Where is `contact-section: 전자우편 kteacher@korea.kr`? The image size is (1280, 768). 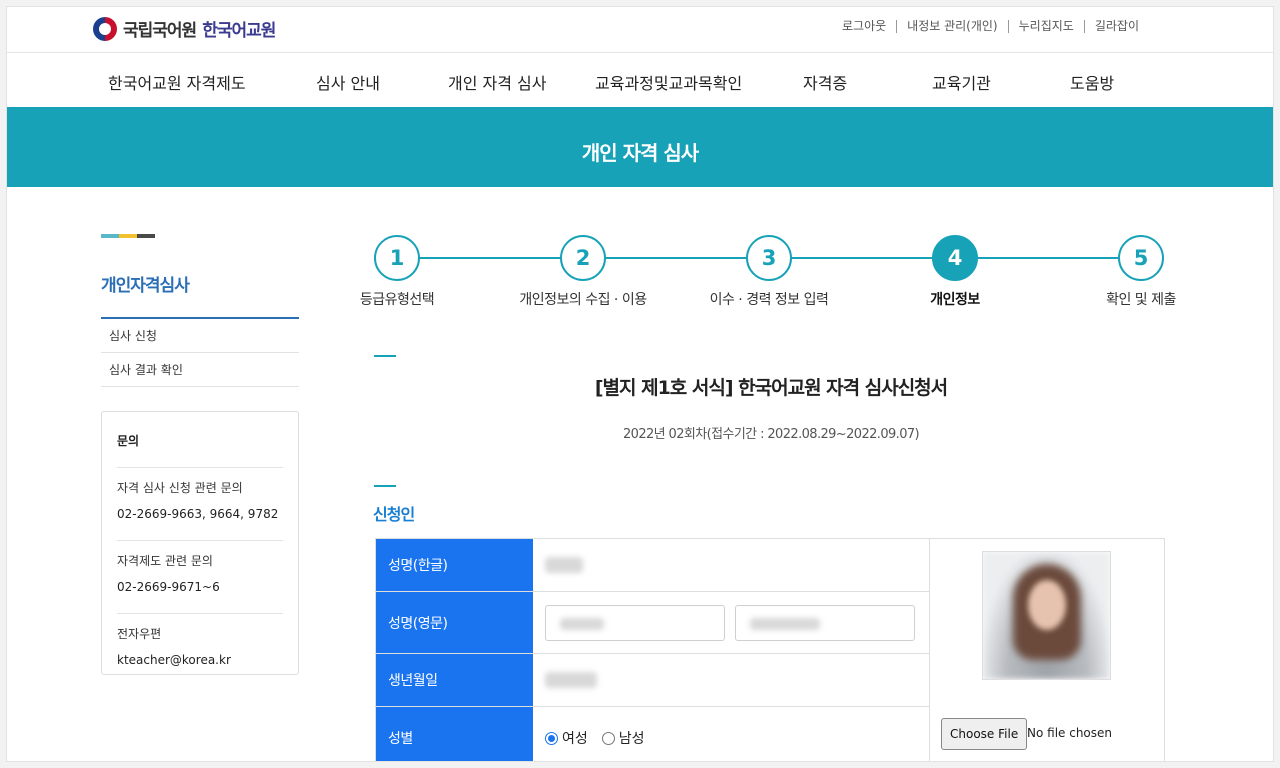
contact-section: 전자우편 kteacher@korea.kr is located at coordinates (200, 650).